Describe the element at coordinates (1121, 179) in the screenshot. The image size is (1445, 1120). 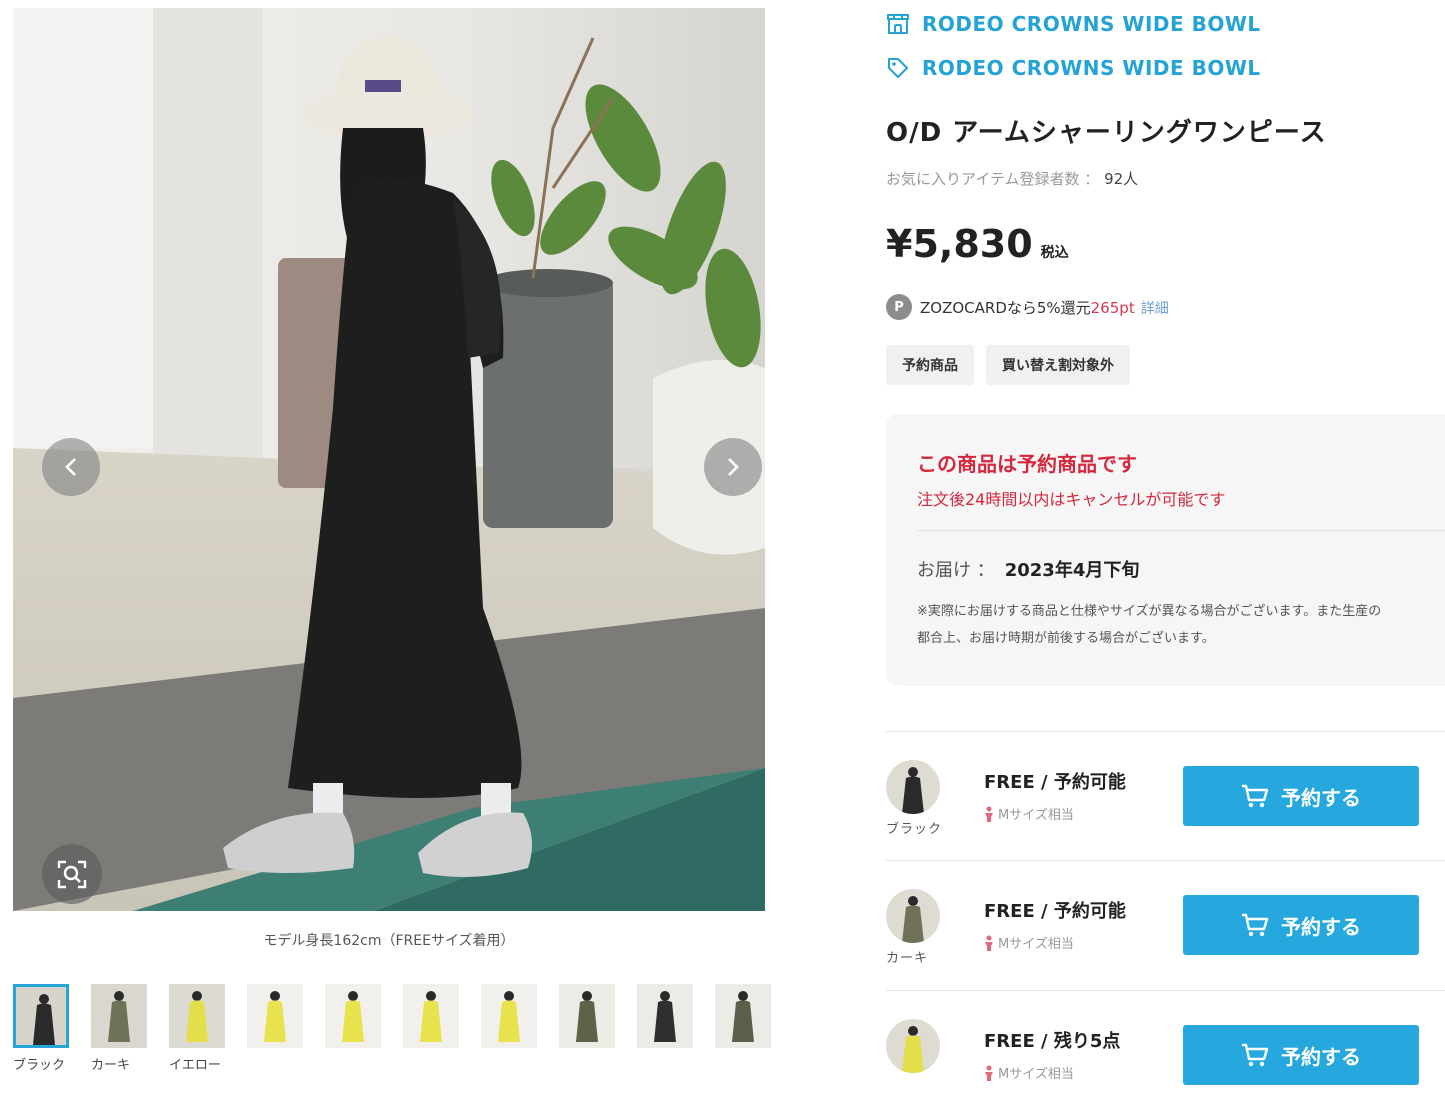
I see `favorites-number: 92人` at that location.